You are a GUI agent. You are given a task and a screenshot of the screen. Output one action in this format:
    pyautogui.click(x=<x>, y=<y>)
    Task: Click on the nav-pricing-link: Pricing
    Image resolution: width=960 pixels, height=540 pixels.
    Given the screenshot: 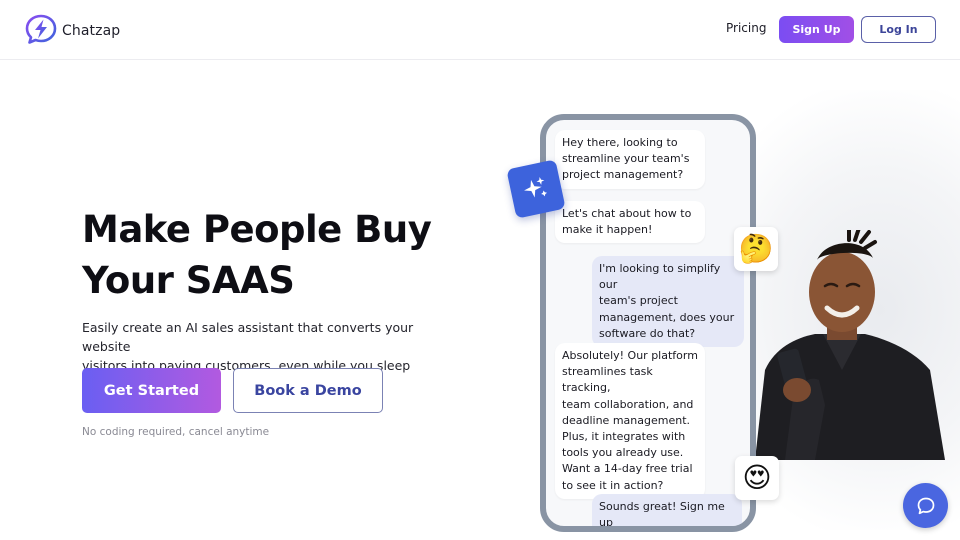 What is the action you would take?
    pyautogui.click(x=746, y=28)
    